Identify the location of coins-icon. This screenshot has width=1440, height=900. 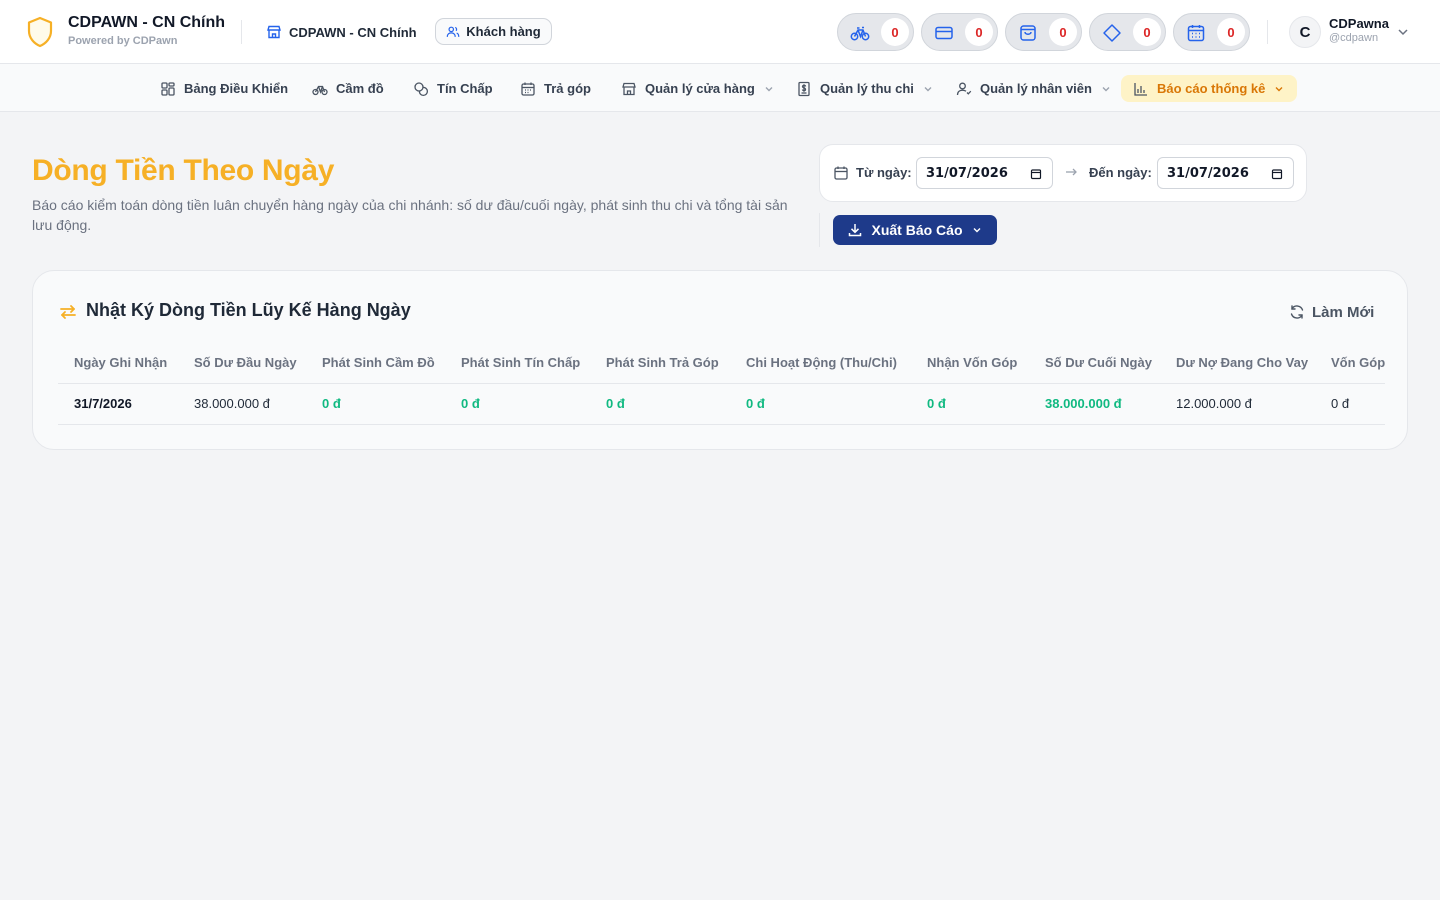
(421, 88).